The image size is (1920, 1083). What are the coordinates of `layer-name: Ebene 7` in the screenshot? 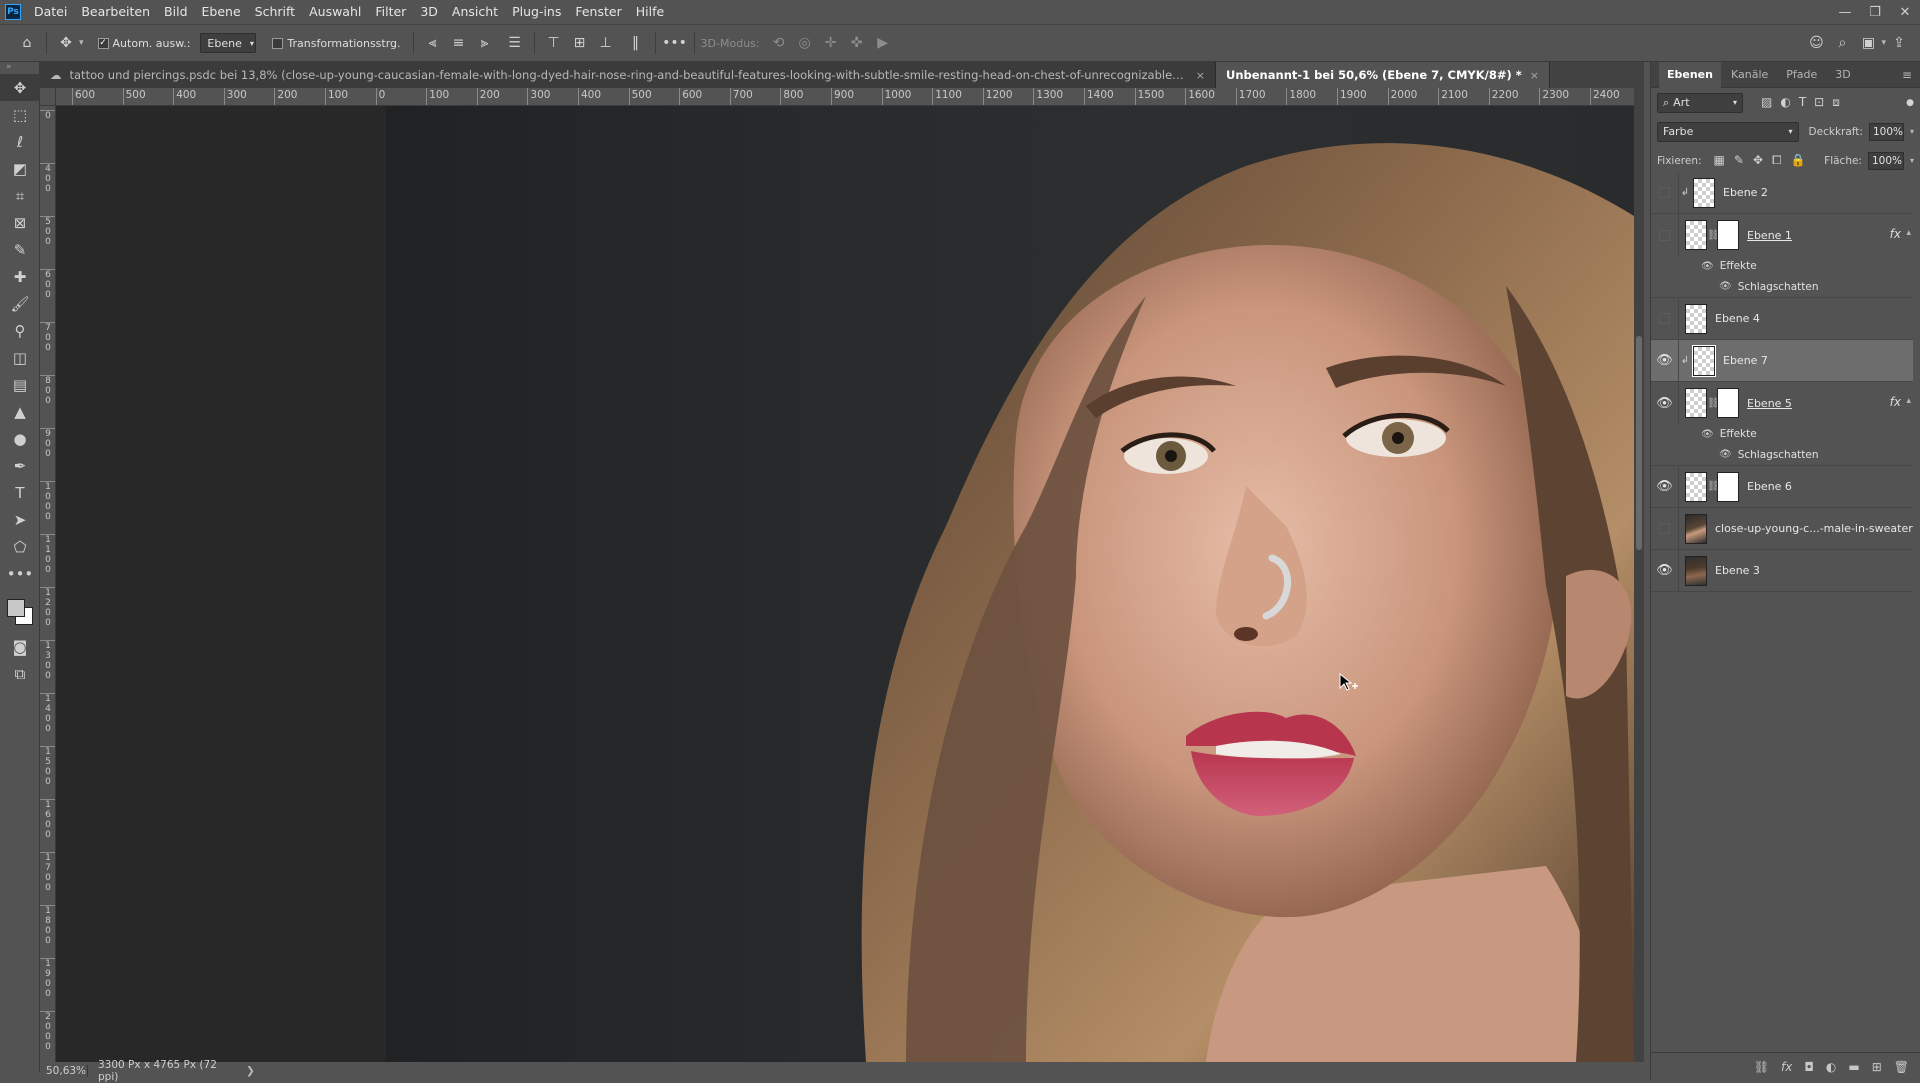 It's located at (1745, 360).